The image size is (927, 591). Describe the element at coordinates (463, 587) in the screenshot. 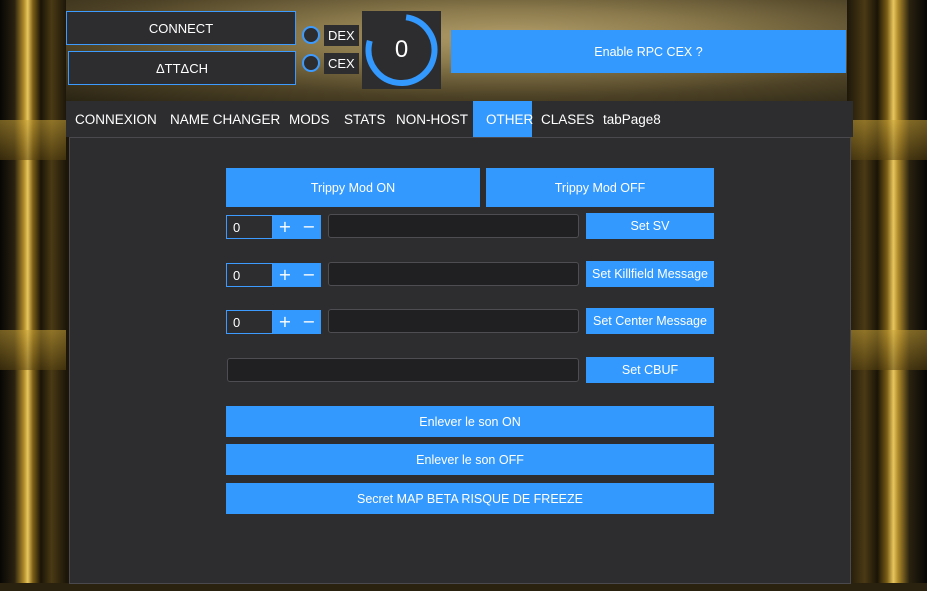

I see `bottom-edge` at that location.